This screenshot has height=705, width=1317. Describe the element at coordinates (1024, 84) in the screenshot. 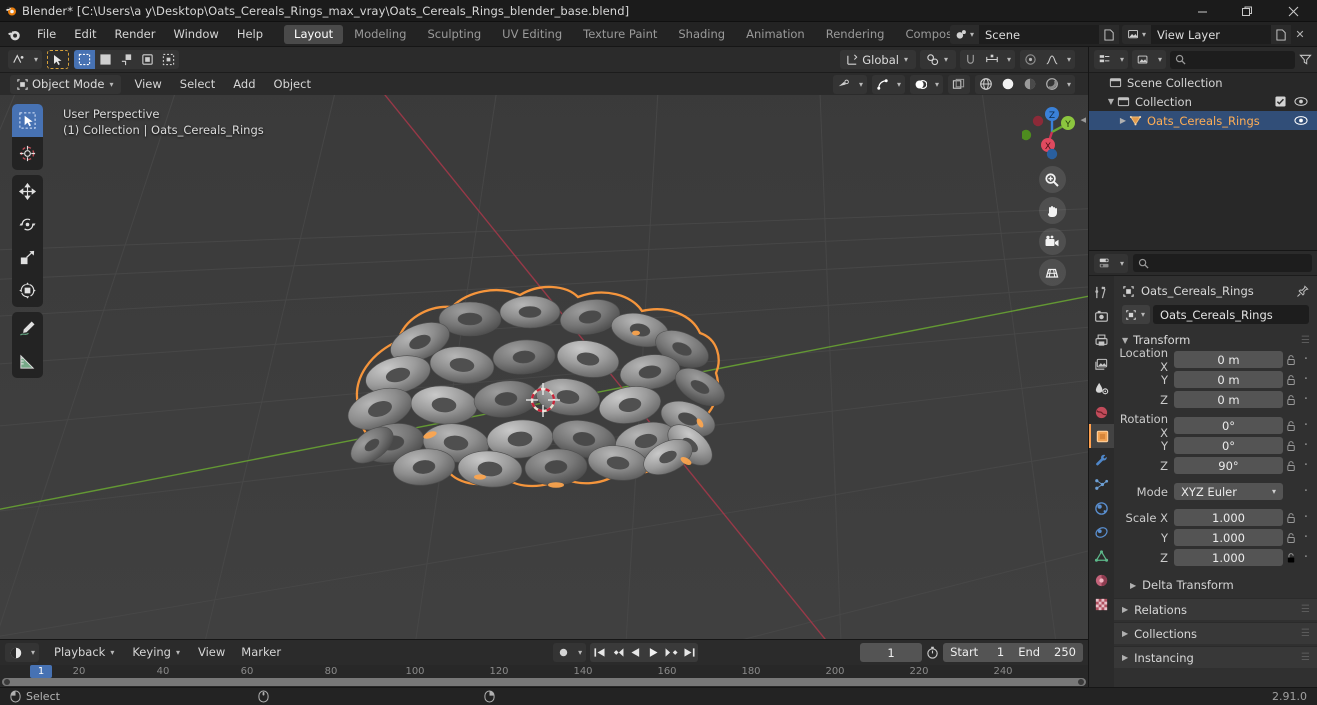

I see `shading-mode-group: ▾` at that location.